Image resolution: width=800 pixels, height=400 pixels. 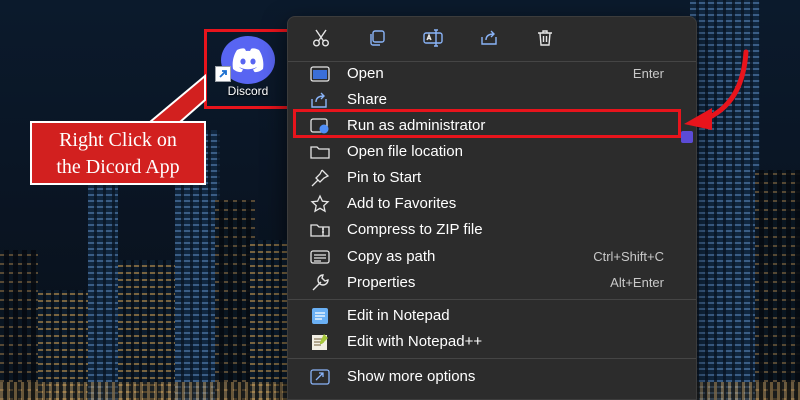 I want to click on star-icon, so click(x=320, y=204).